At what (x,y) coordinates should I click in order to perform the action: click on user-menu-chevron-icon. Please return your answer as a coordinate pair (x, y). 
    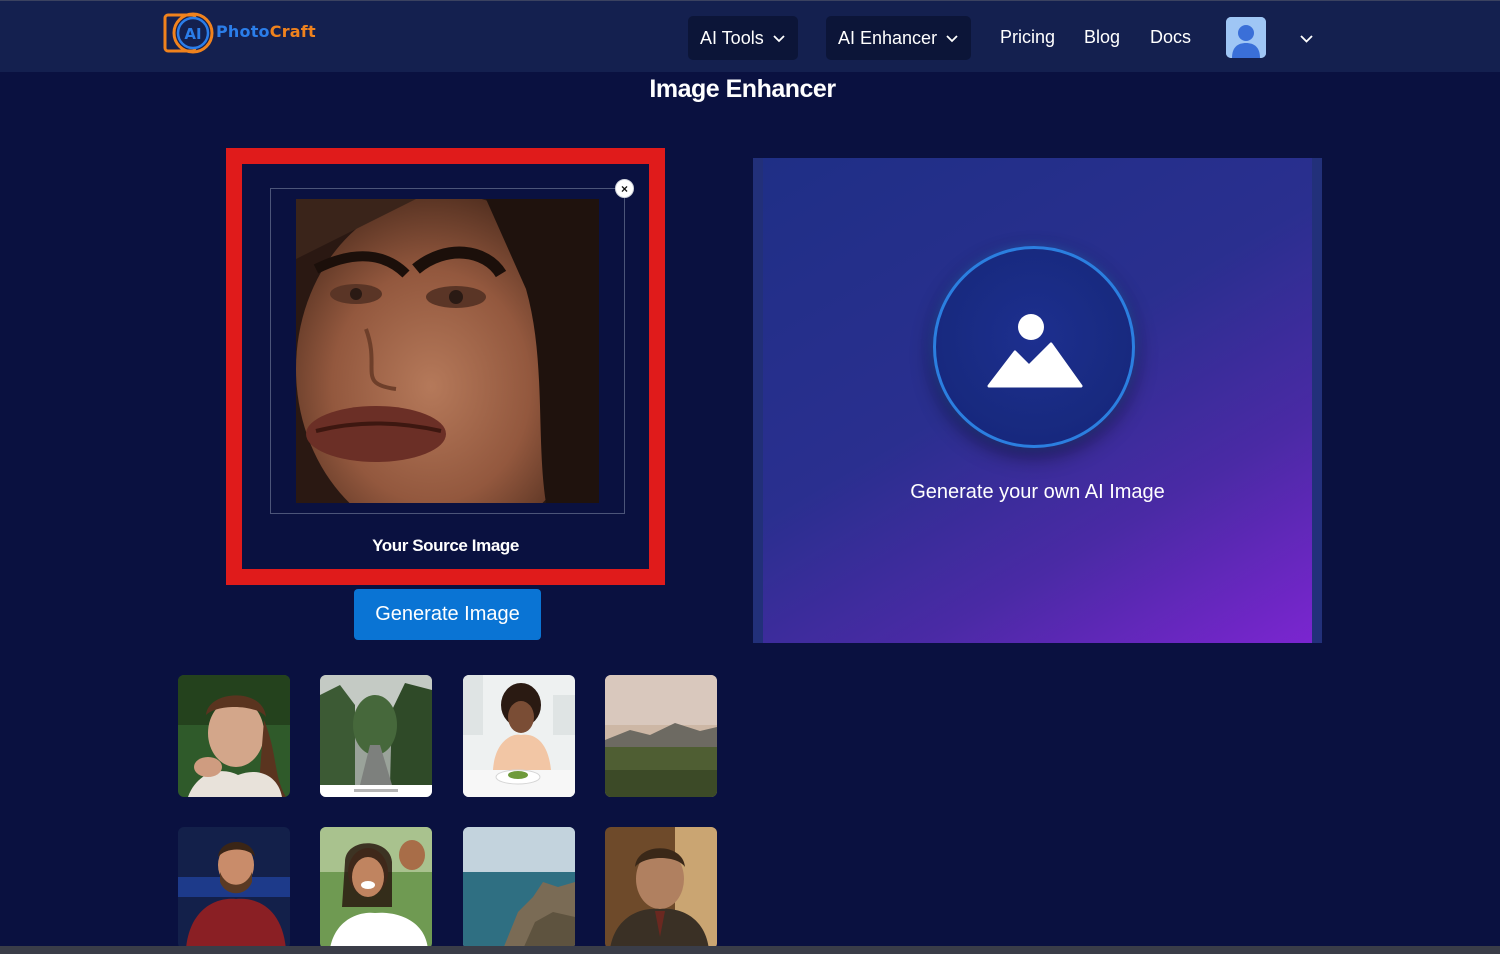
    Looking at the image, I should click on (1306, 38).